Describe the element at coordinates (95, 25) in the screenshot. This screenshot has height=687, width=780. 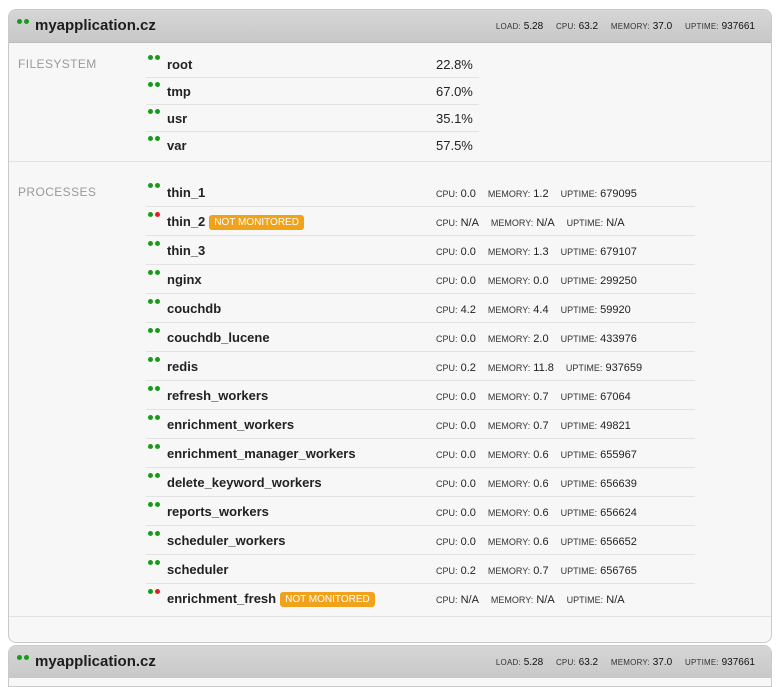
I see `server-title: myapplication.cz` at that location.